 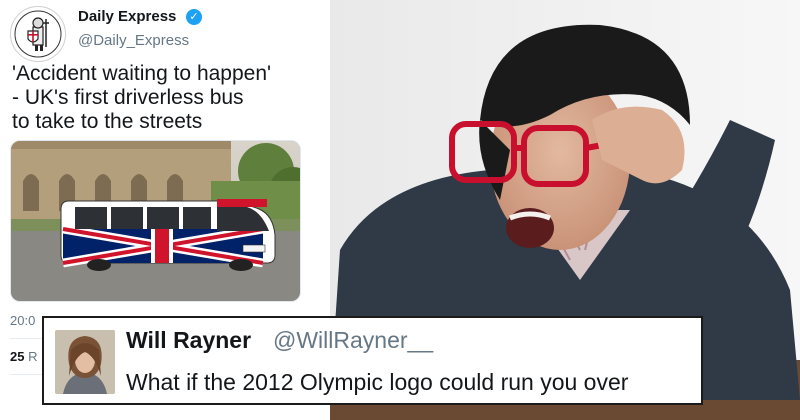 I want to click on driverless-bus-image, so click(x=155, y=221).